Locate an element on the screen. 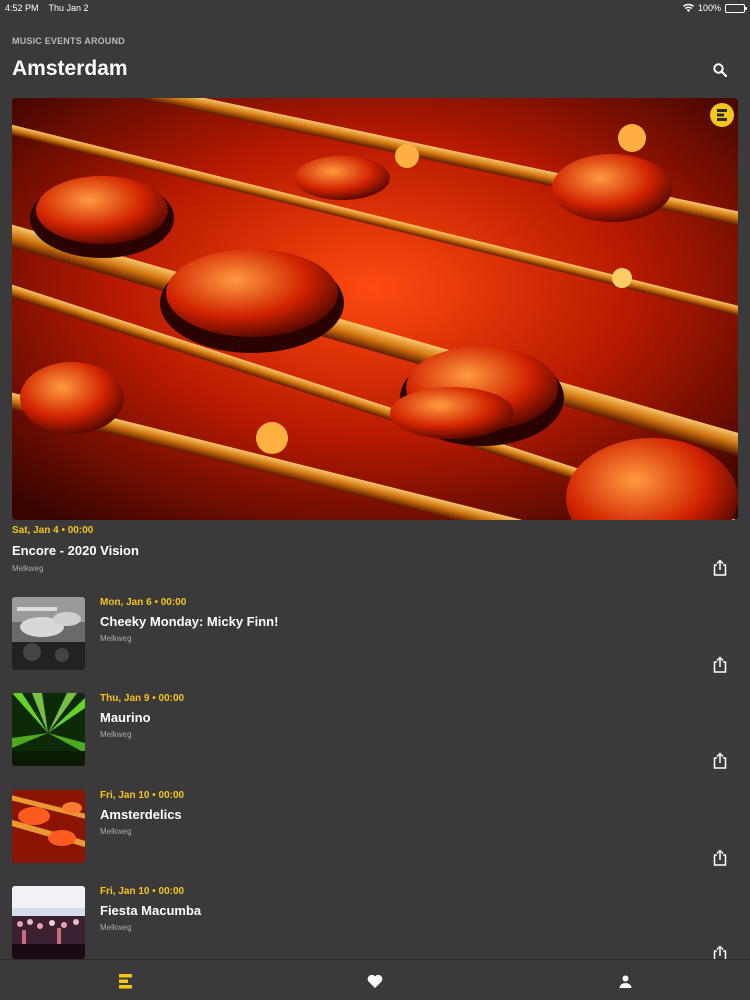 The height and width of the screenshot is (1000, 750). status-date: Thu Jan 2 is located at coordinates (68, 8).